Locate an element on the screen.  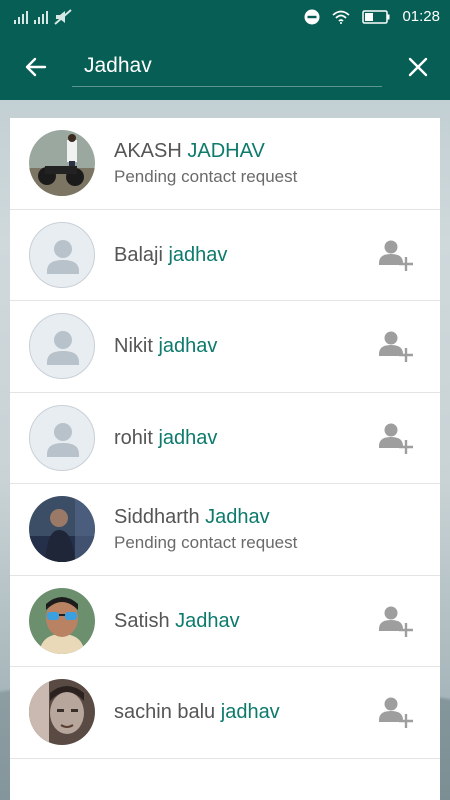
clear-search-button is located at coordinates (418, 66).